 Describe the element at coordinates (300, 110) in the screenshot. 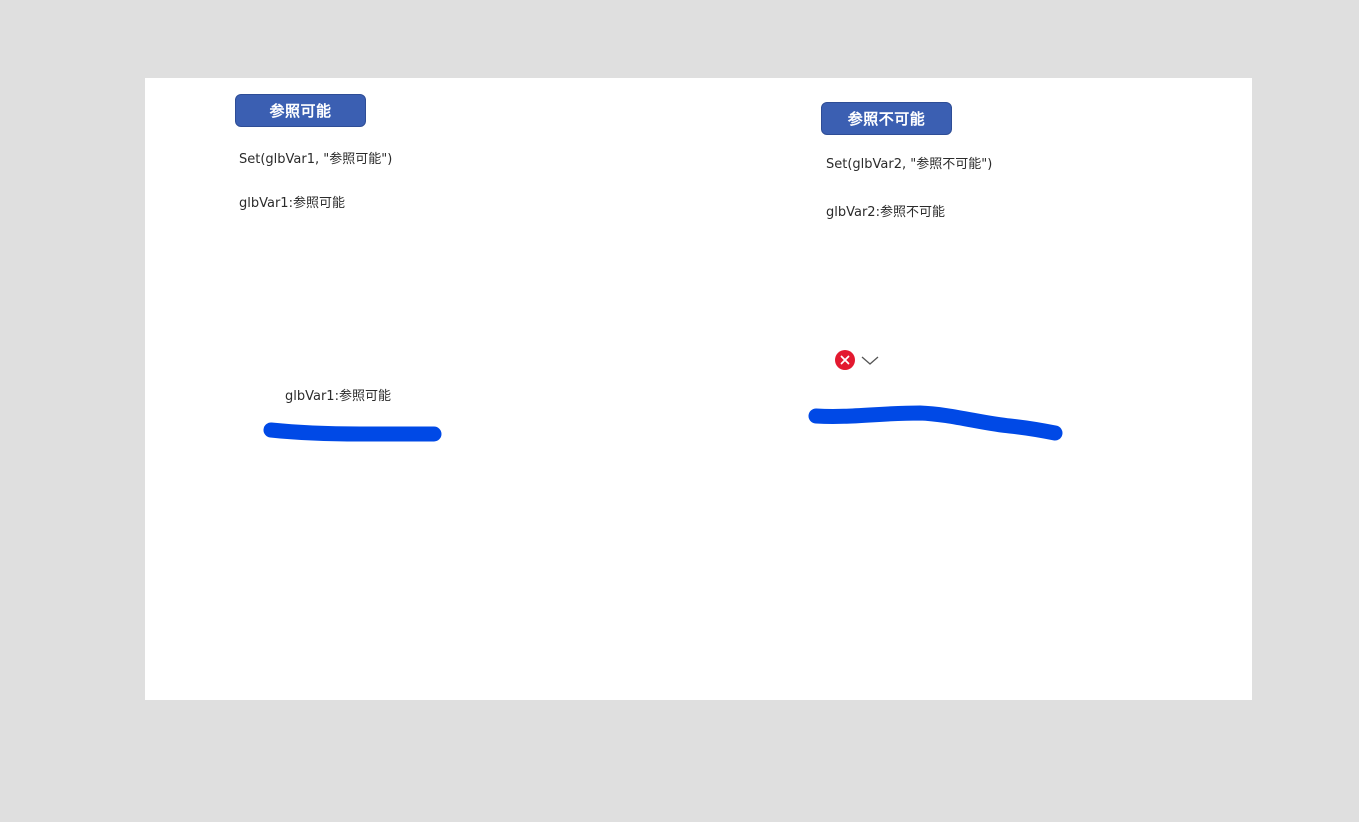

I see `reference-possible-button: 参照可能` at that location.